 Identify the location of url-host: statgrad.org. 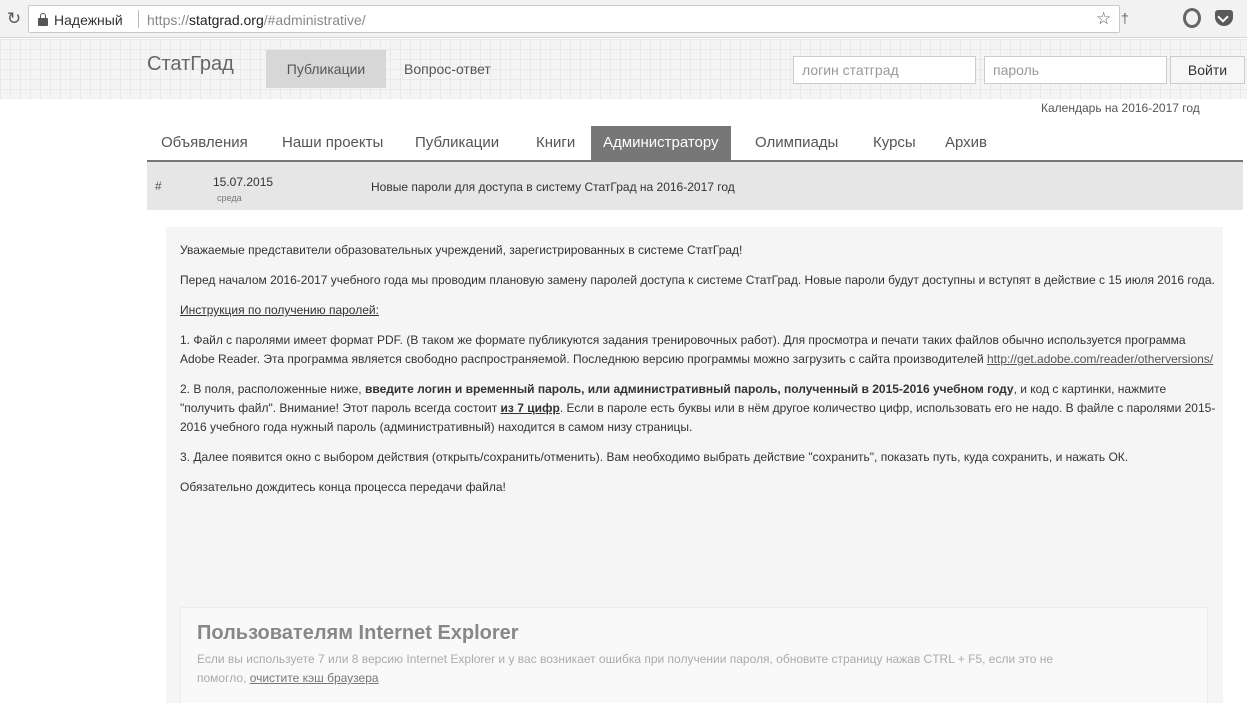
(226, 20).